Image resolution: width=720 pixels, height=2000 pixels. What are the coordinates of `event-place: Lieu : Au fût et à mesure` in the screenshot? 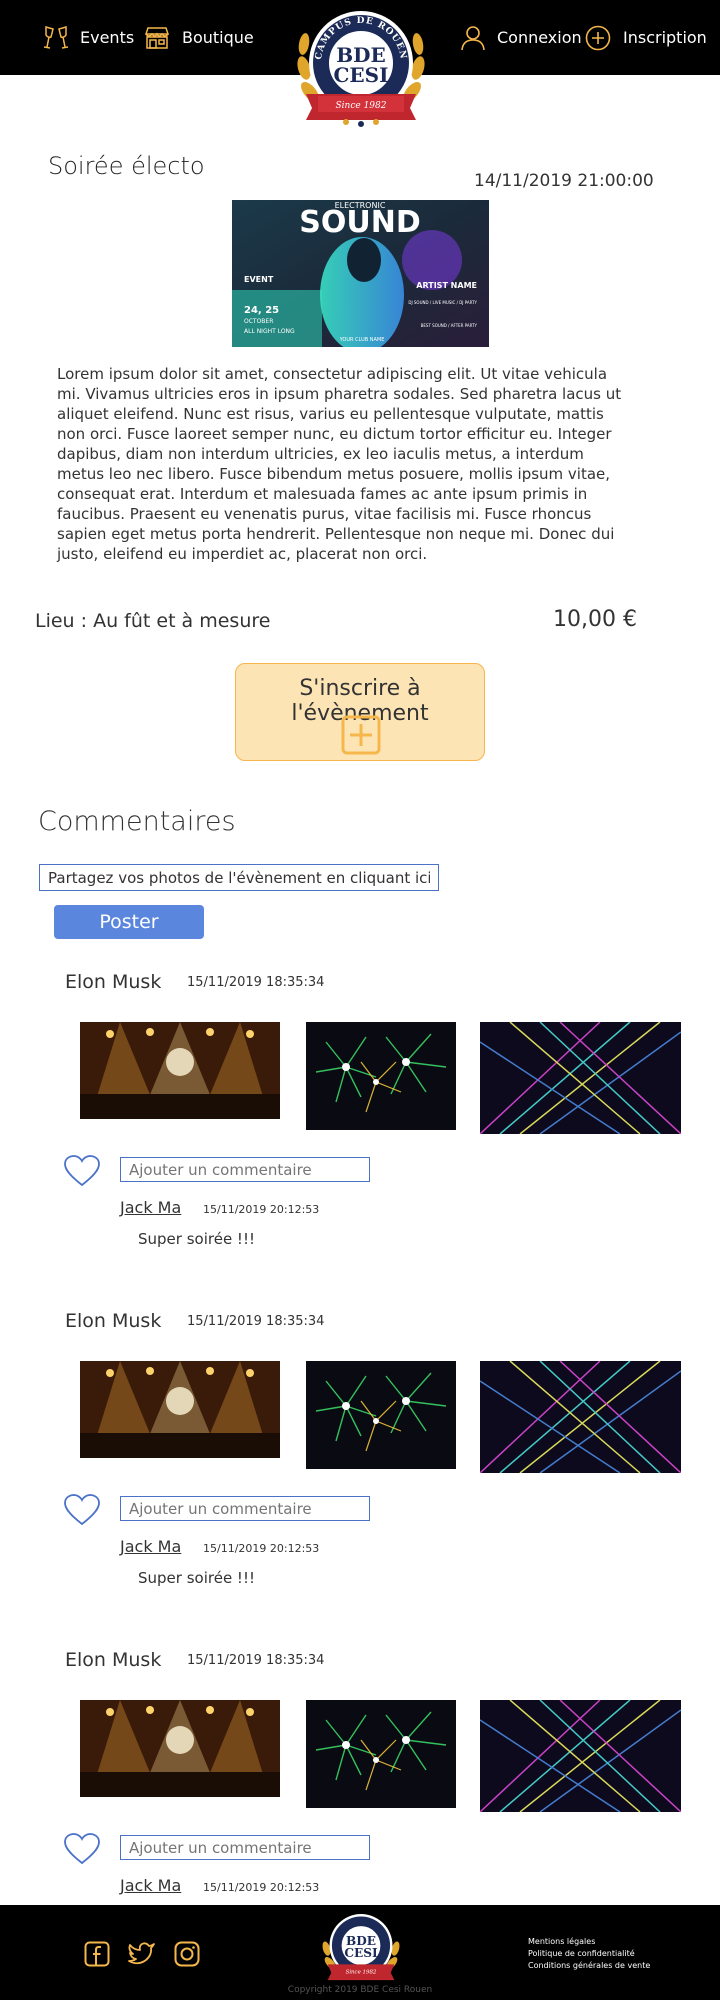 It's located at (153, 621).